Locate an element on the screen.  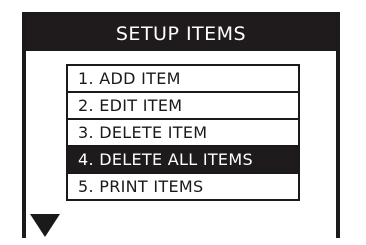
menu-item-print-items: 5. PRINT ITEMS is located at coordinates (183, 186).